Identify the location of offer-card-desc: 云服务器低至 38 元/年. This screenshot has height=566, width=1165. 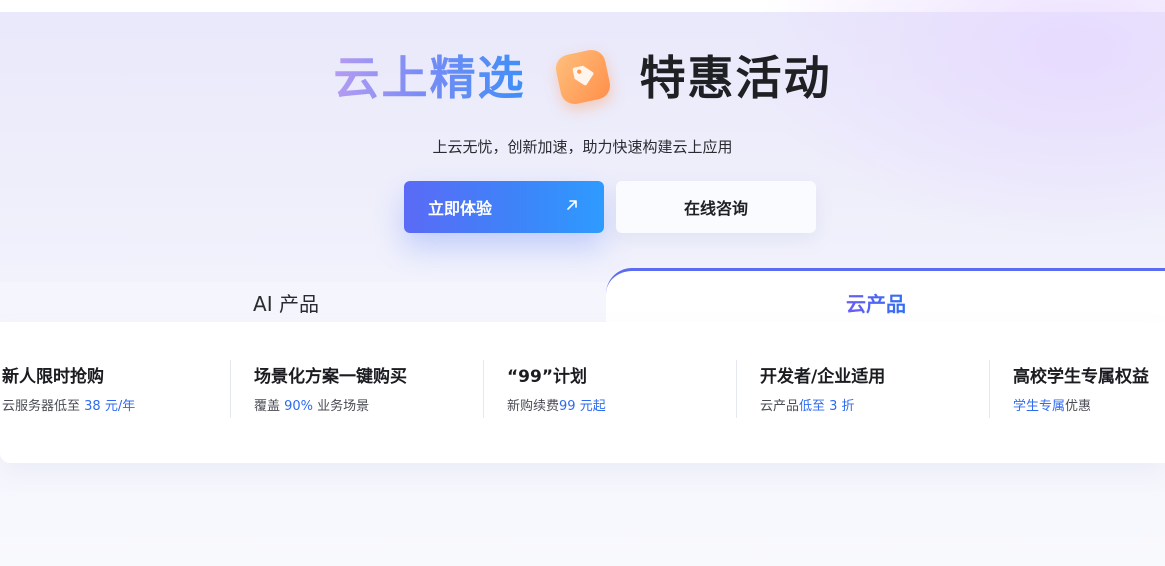
(69, 406).